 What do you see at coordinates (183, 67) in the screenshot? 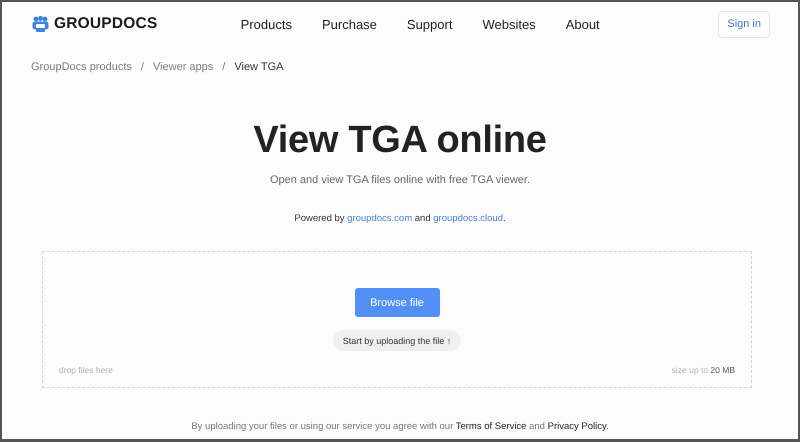
I see `breadcrumb-link: Viewer apps` at bounding box center [183, 67].